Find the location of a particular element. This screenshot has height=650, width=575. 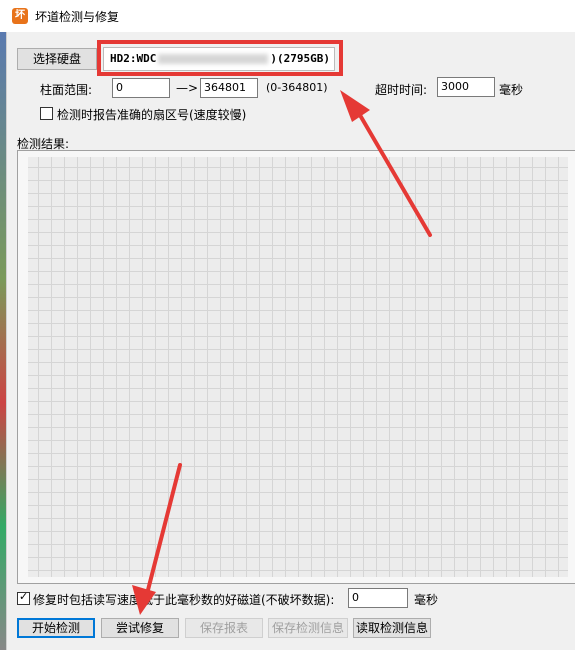

try-repair-button: 尝试修复 is located at coordinates (140, 628).